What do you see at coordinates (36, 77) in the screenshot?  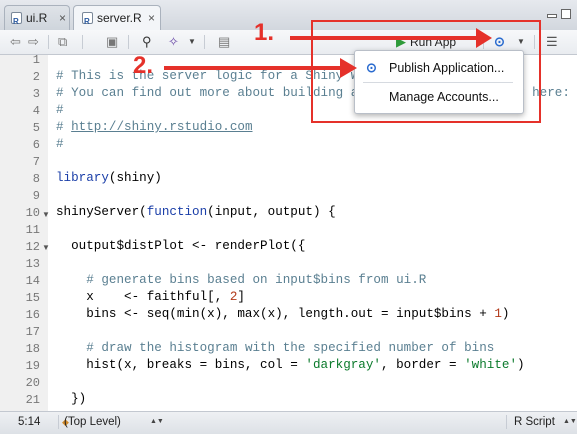 I see `line-number: 2` at bounding box center [36, 77].